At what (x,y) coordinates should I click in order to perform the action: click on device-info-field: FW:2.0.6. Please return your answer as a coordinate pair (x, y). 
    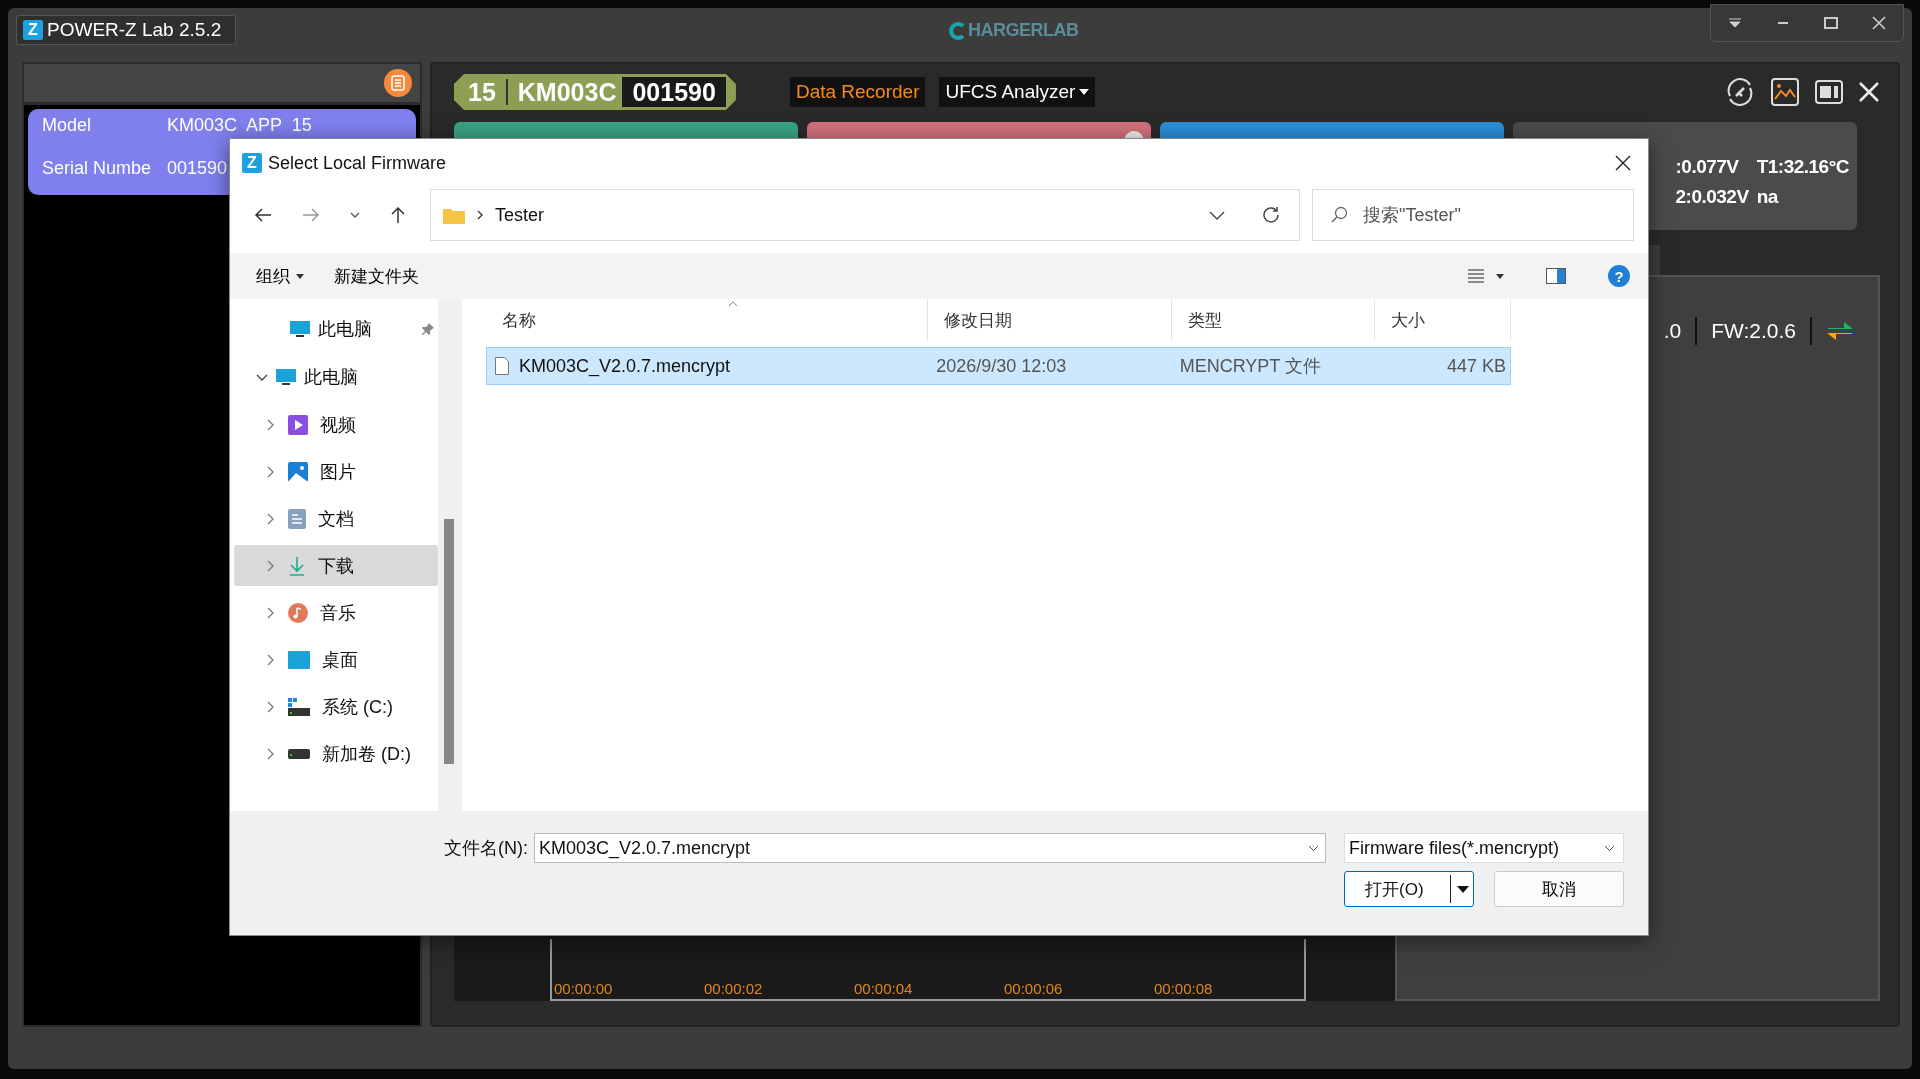
    Looking at the image, I should click on (1753, 331).